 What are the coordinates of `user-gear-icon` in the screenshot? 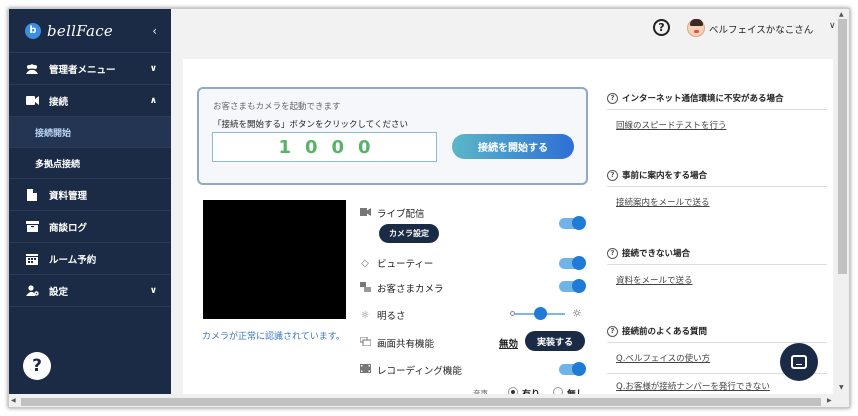 It's located at (32, 290).